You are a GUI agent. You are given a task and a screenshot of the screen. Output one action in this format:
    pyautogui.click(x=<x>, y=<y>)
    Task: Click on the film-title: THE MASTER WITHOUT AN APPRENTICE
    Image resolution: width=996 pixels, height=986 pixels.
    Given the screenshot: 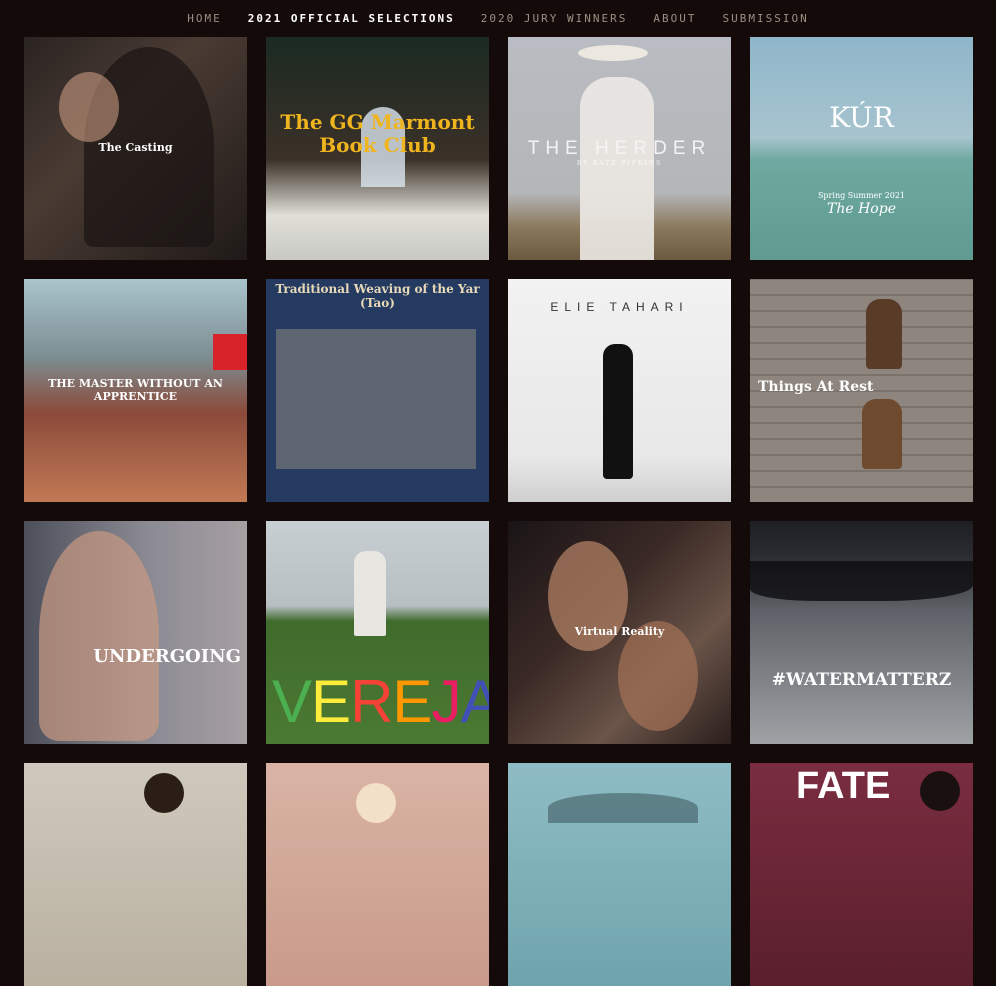 What is the action you would take?
    pyautogui.click(x=135, y=389)
    